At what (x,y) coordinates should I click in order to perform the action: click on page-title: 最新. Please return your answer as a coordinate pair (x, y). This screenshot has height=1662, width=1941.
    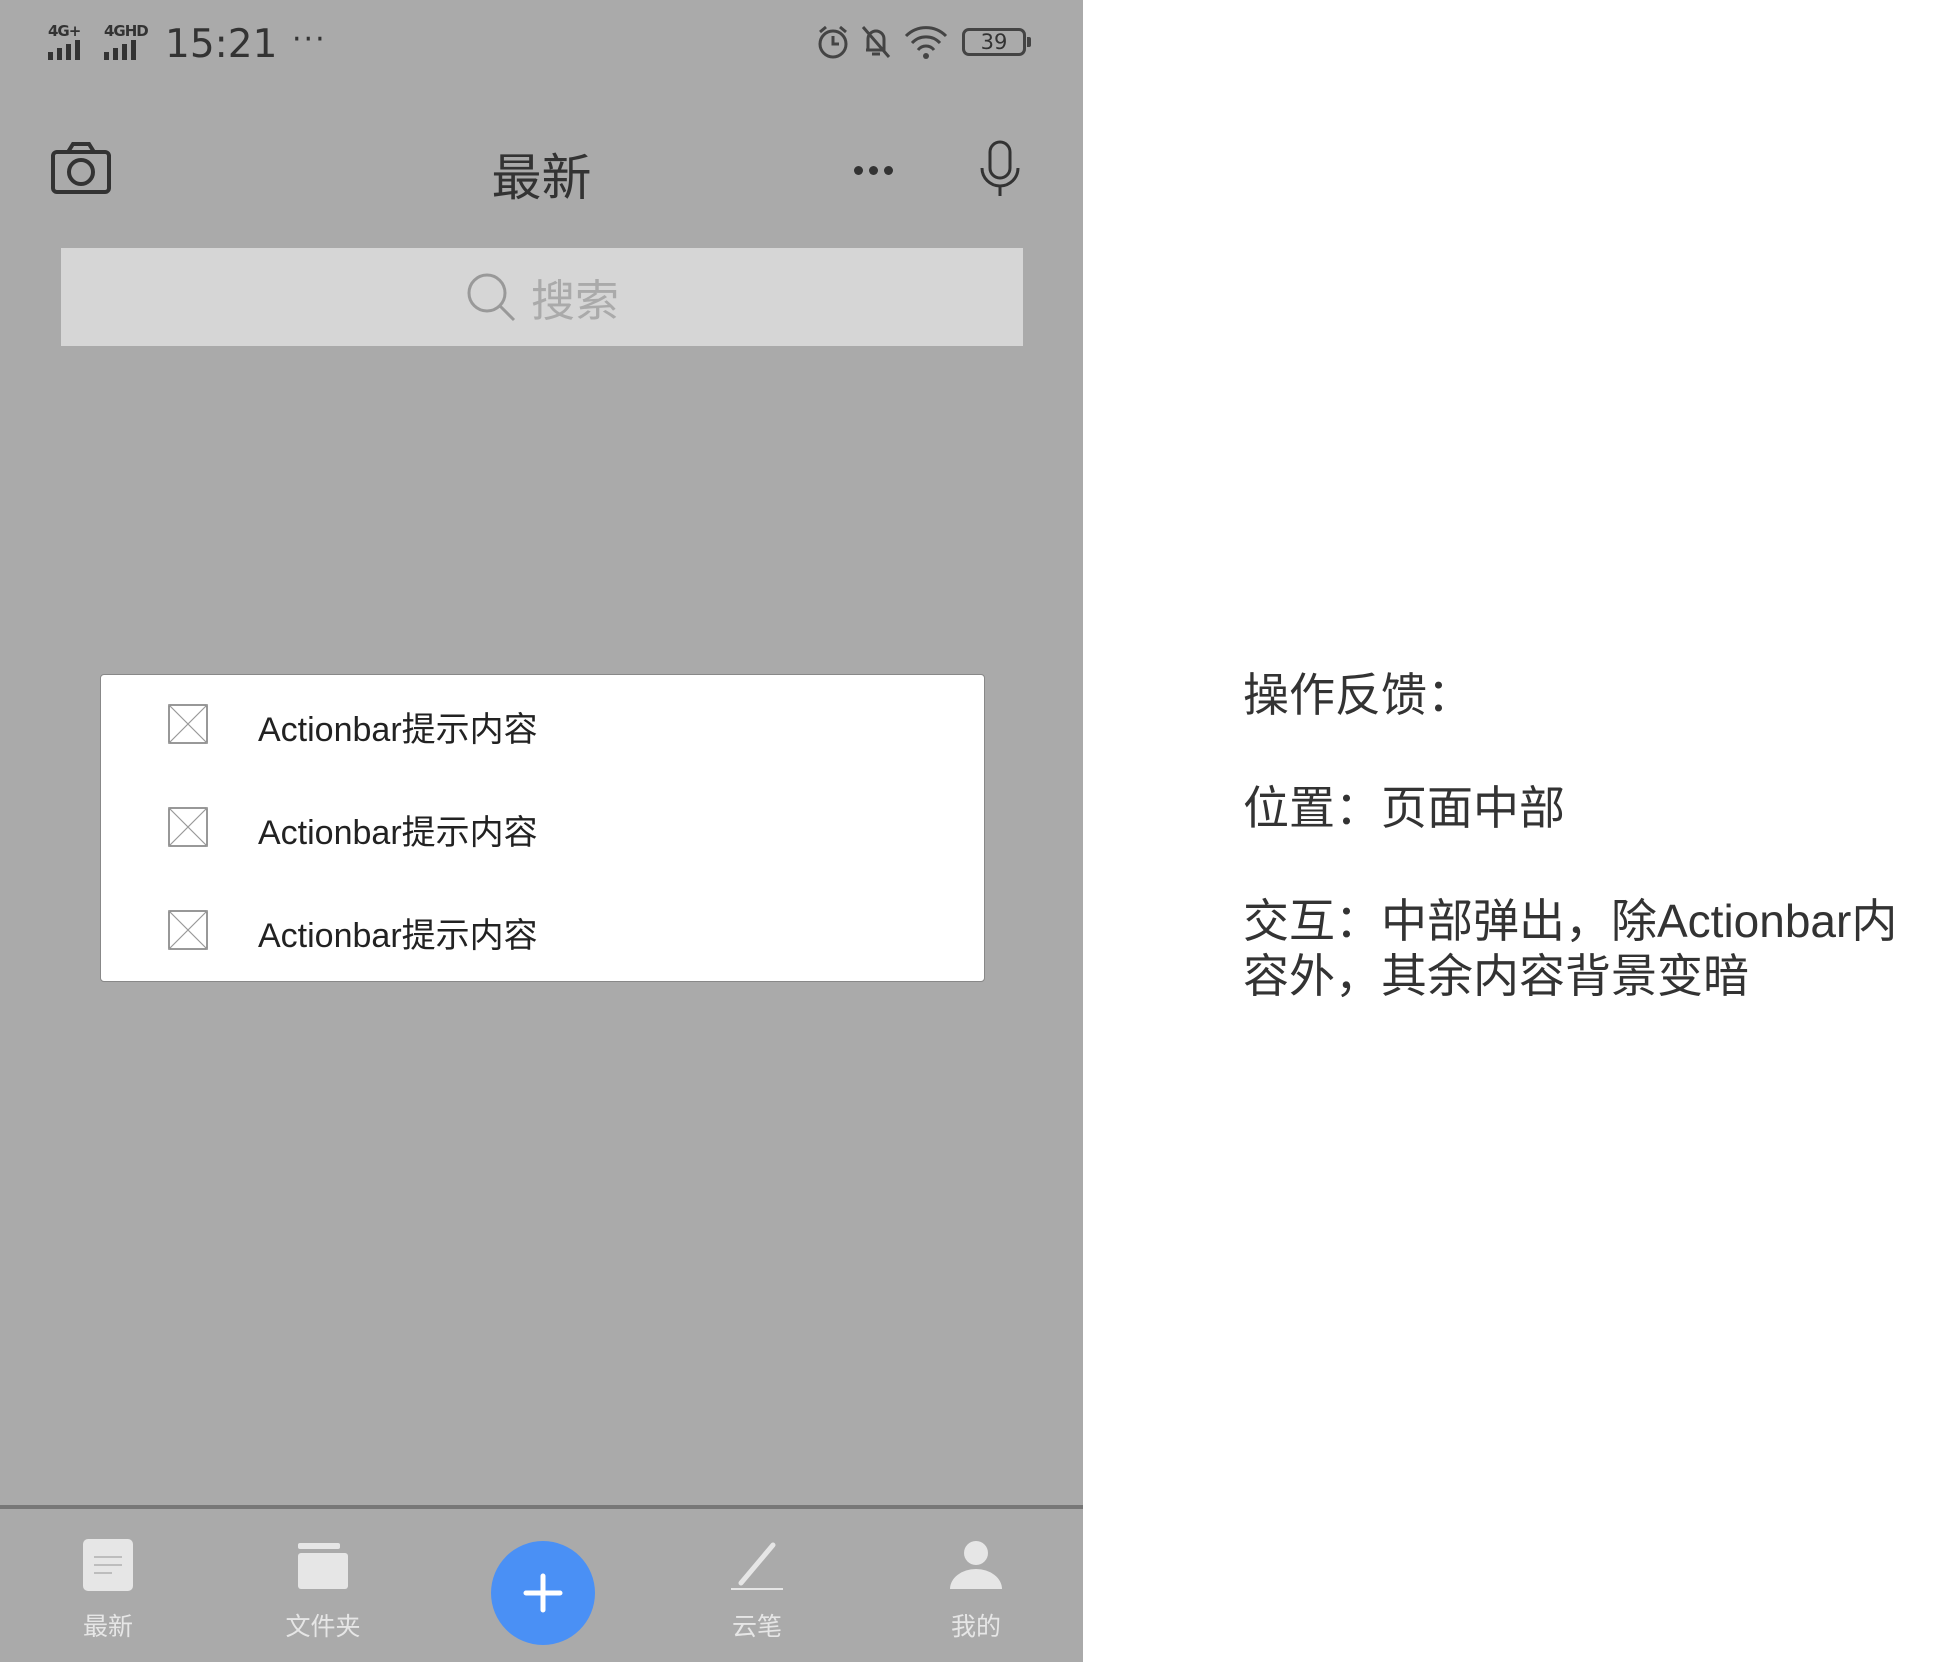
    Looking at the image, I should click on (541, 178).